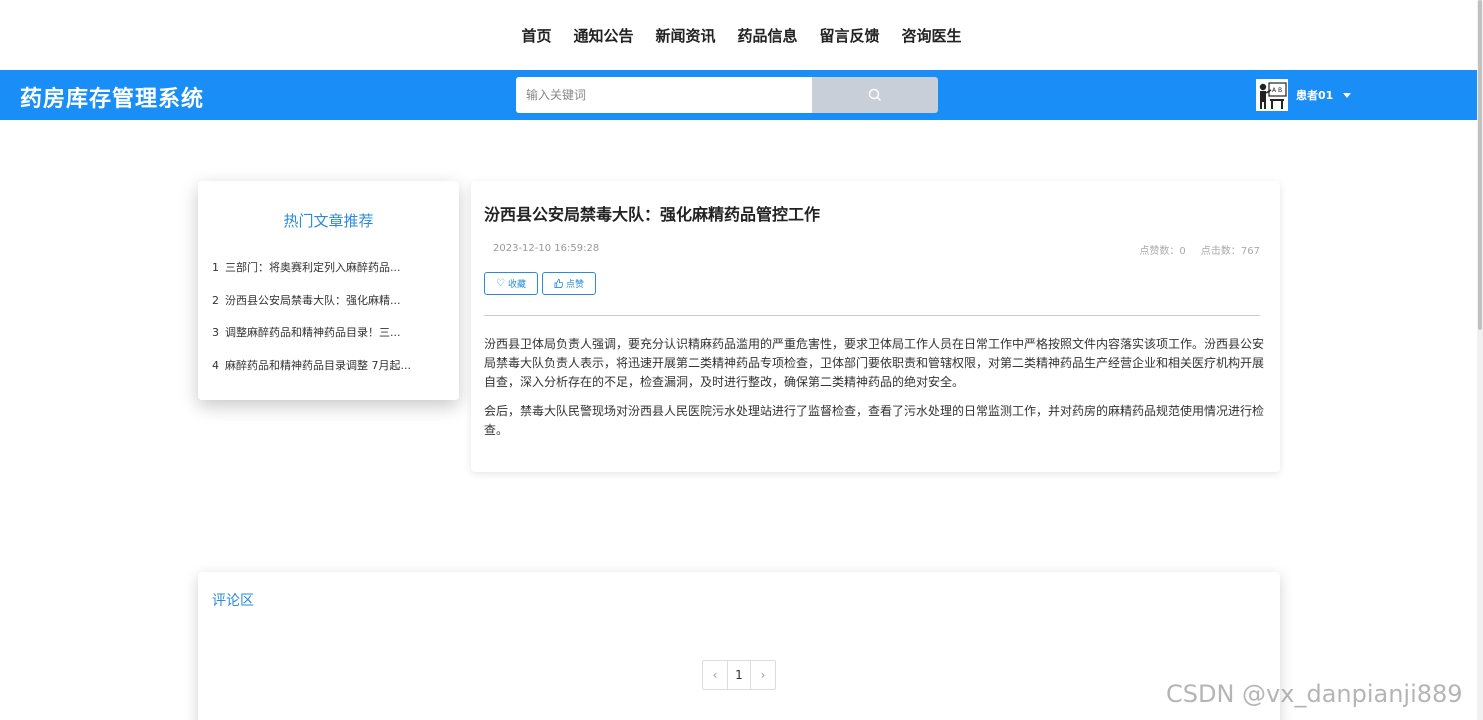 The image size is (1483, 720). What do you see at coordinates (536, 35) in the screenshot?
I see `nav-item-home: 首页` at bounding box center [536, 35].